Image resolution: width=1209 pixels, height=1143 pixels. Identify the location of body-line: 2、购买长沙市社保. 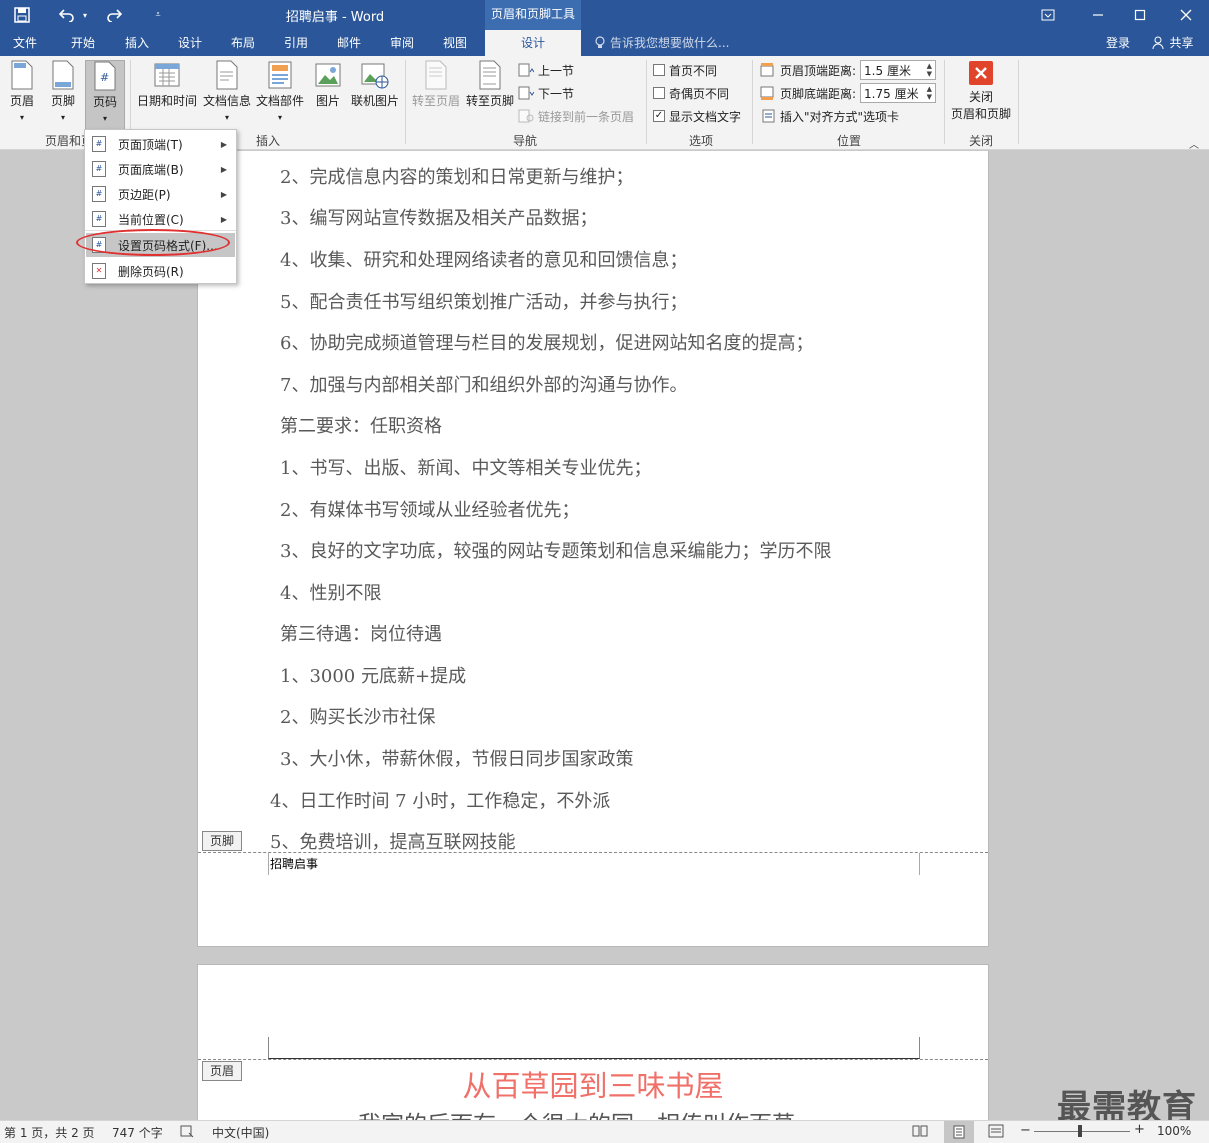
(357, 716).